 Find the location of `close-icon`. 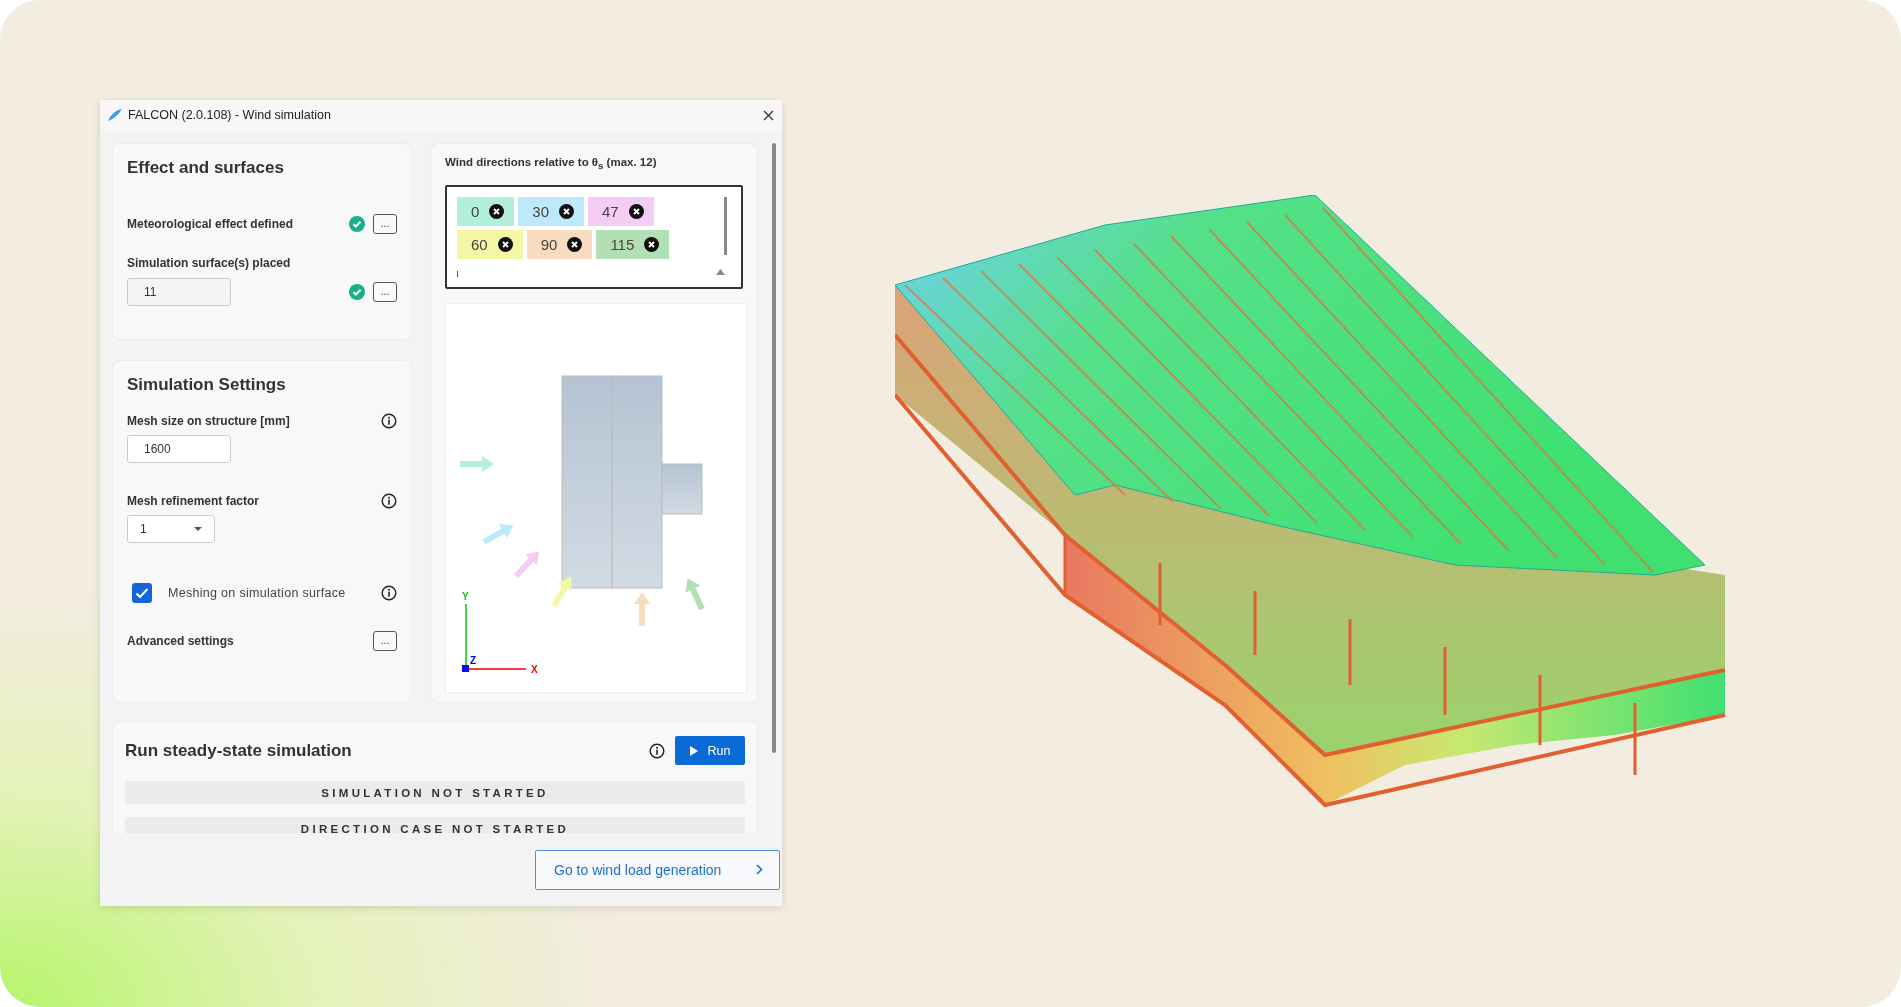

close-icon is located at coordinates (768, 115).